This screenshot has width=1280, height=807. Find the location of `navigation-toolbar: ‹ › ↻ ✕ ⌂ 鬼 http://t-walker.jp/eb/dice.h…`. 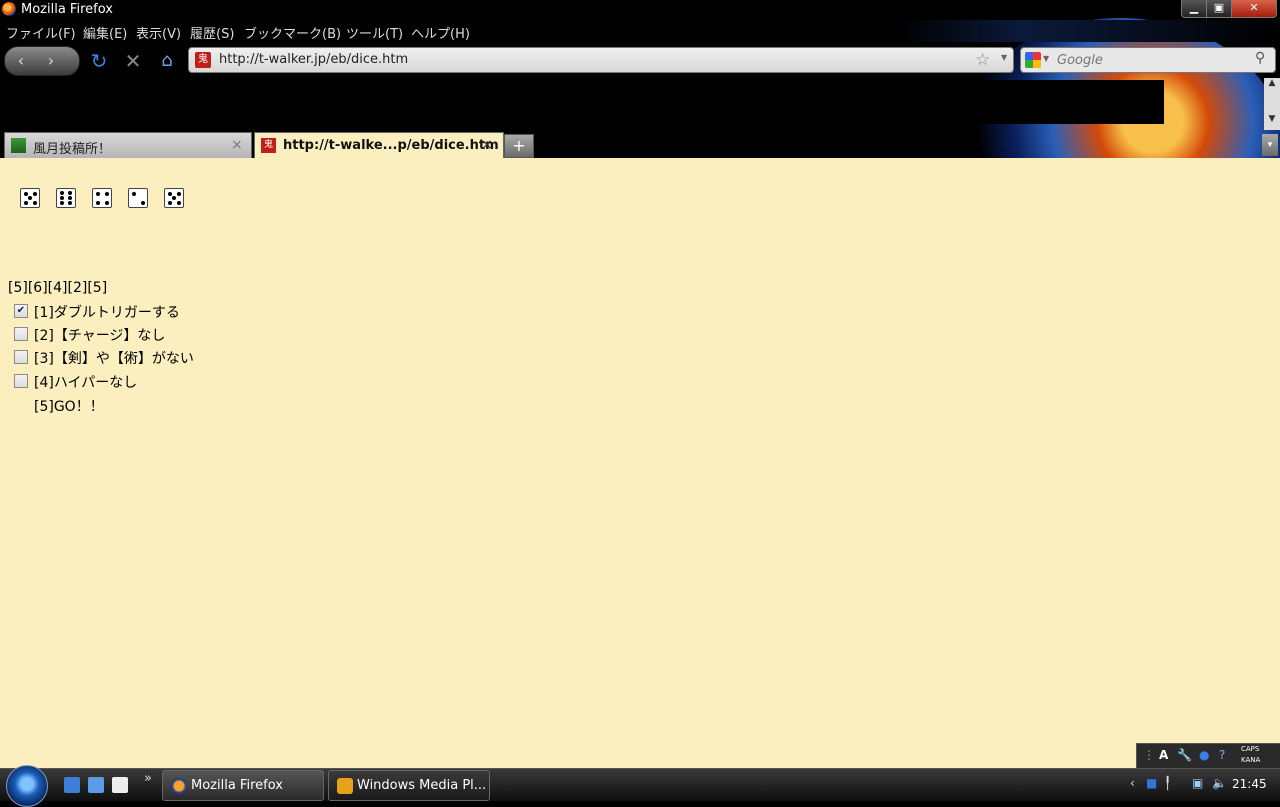

navigation-toolbar: ‹ › ↻ ✕ ⌂ 鬼 http://t-walker.jp/eb/dice.h… is located at coordinates (640, 60).